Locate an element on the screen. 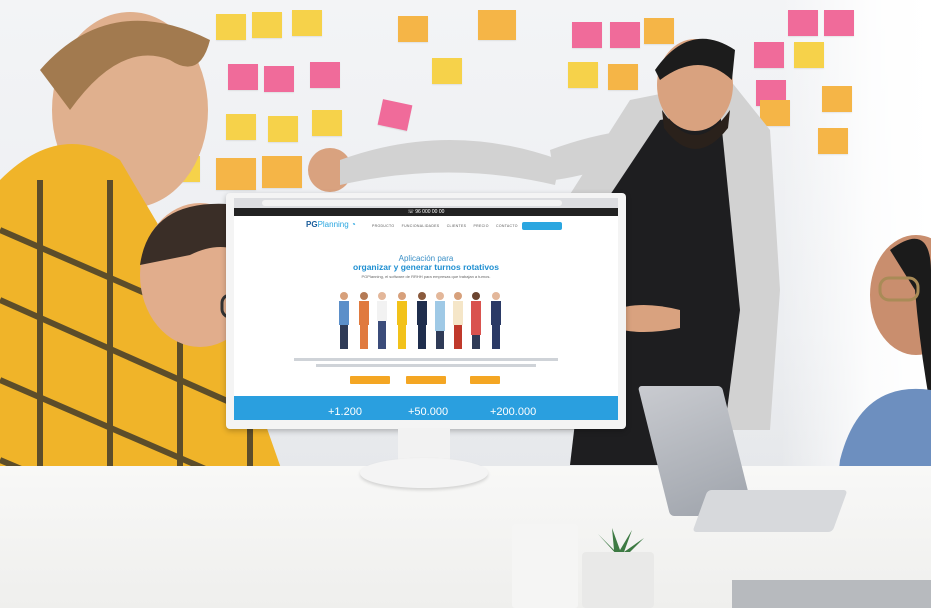 The width and height of the screenshot is (931, 608). pen-cup is located at coordinates (545, 566).